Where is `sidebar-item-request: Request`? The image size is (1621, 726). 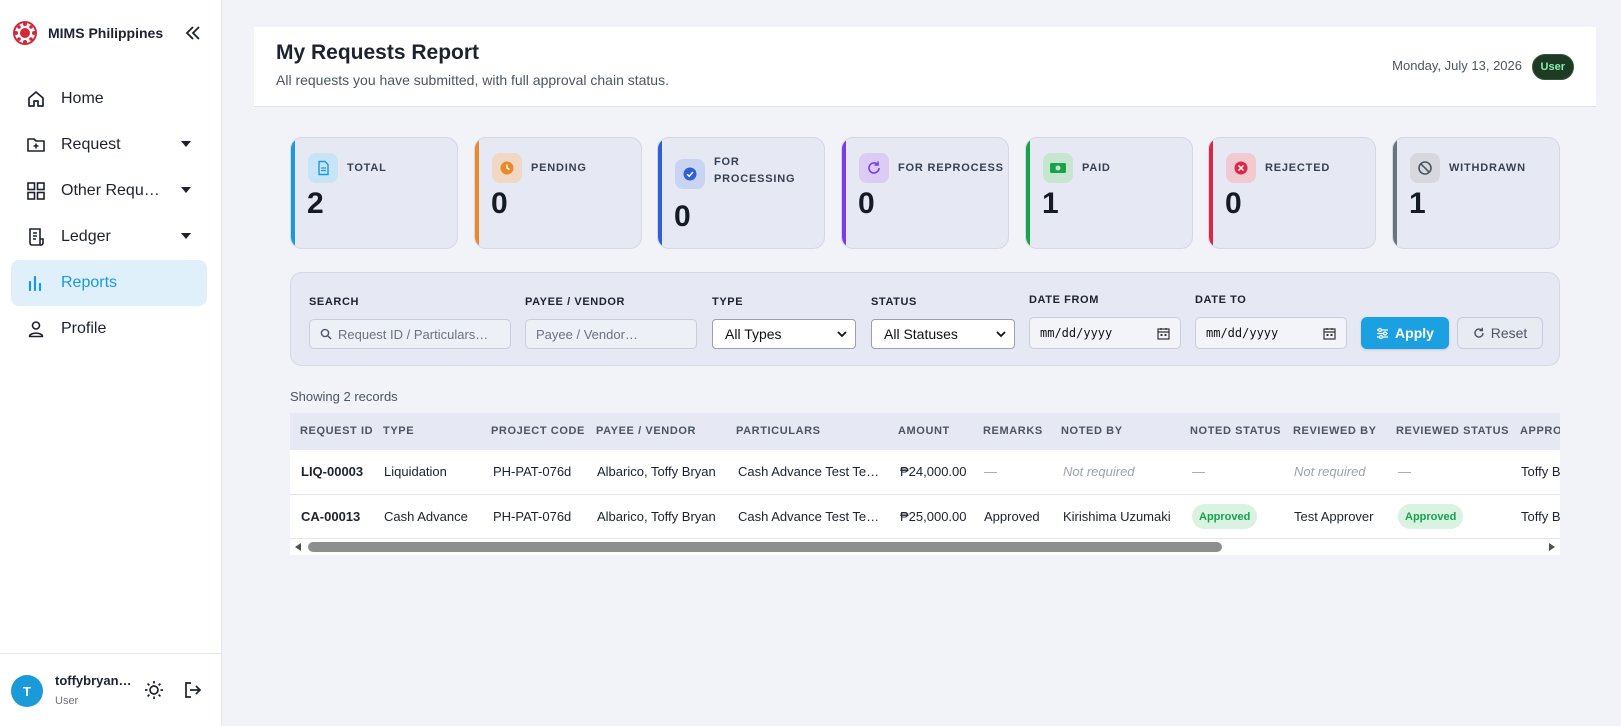
sidebar-item-request: Request is located at coordinates (109, 145).